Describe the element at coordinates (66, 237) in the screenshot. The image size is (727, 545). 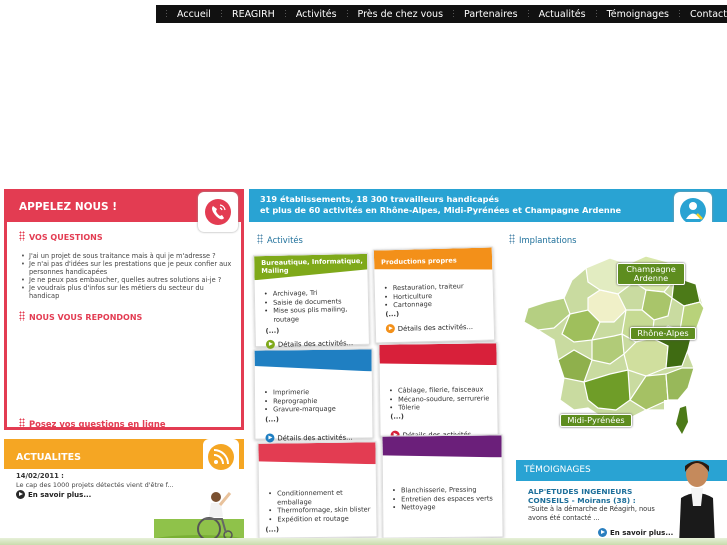
I see `vos-questions-label: VOS QUESTIONS` at that location.